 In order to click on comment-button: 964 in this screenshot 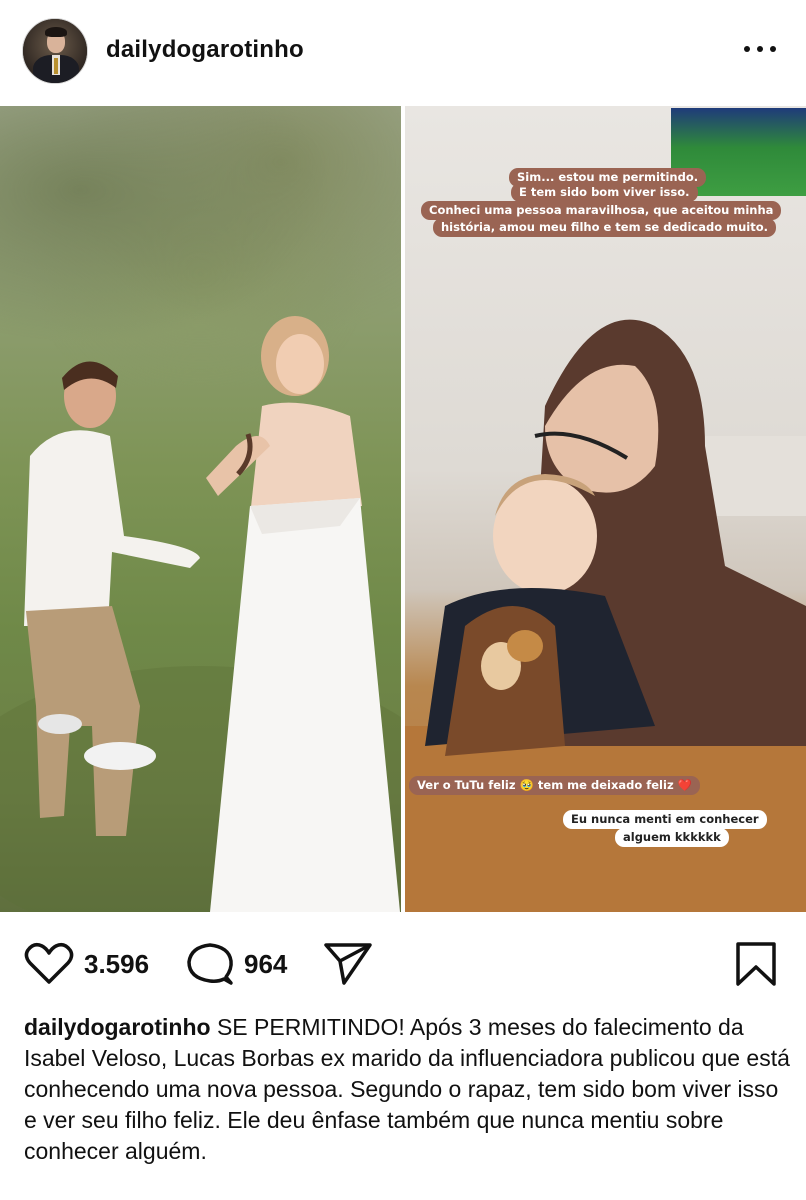, I will do `click(236, 964)`.